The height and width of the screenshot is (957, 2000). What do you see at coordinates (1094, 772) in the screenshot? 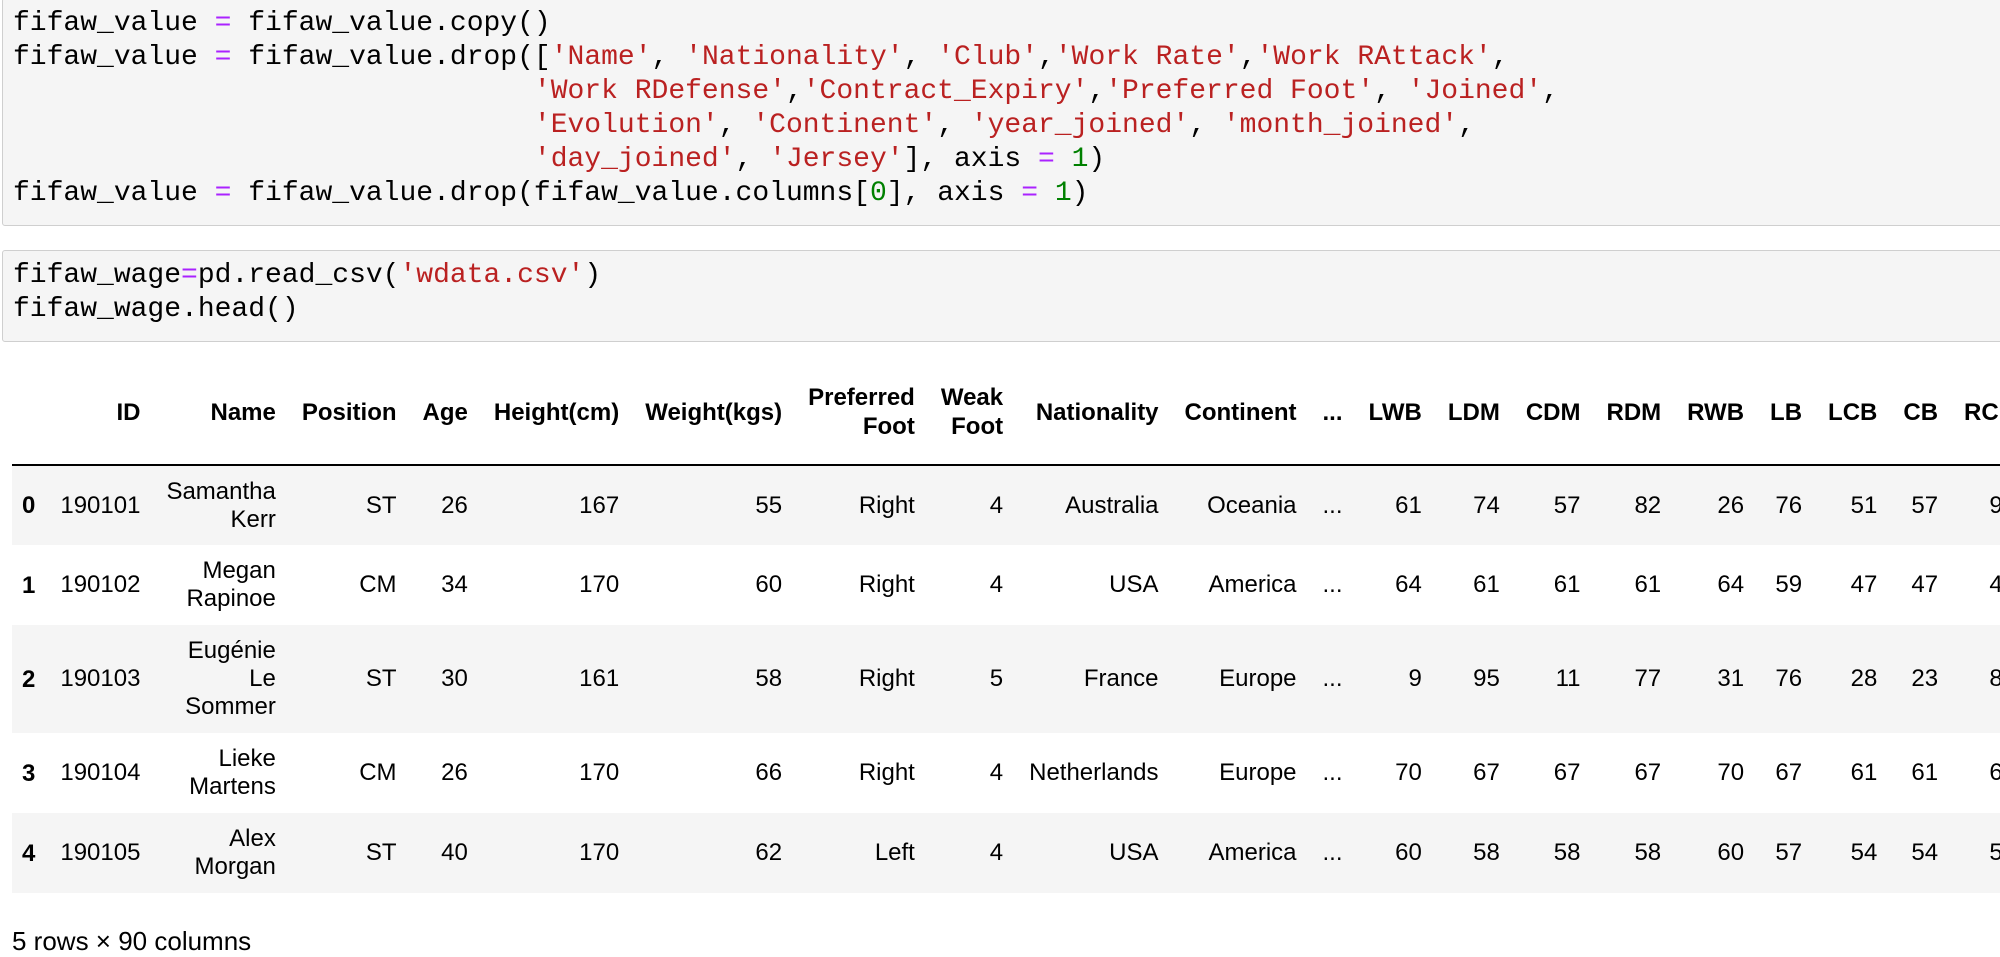
I see `table-cell: Netherlands` at bounding box center [1094, 772].